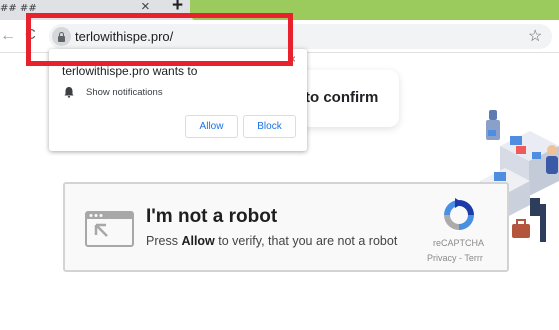 The image size is (559, 330). What do you see at coordinates (459, 214) in the screenshot?
I see `recaptcha-logo-icon` at bounding box center [459, 214].